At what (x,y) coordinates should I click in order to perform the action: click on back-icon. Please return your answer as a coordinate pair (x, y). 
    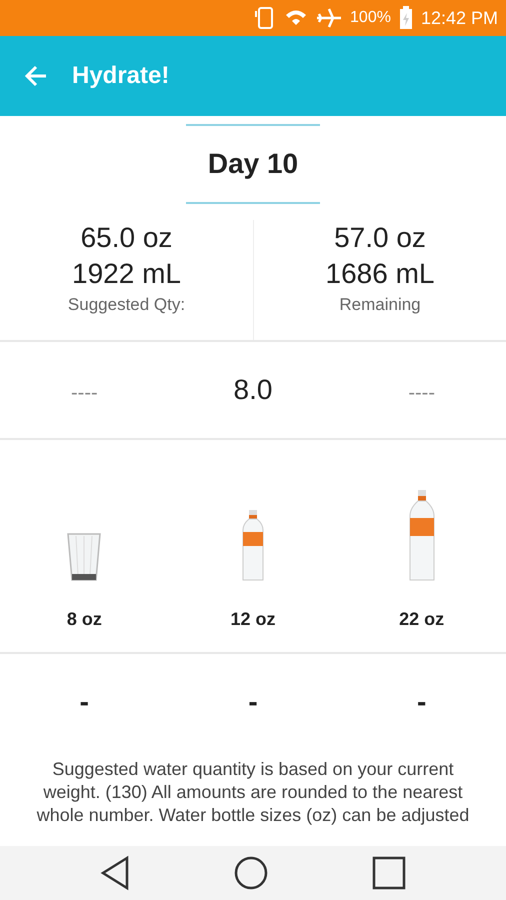
    Looking at the image, I should click on (115, 873).